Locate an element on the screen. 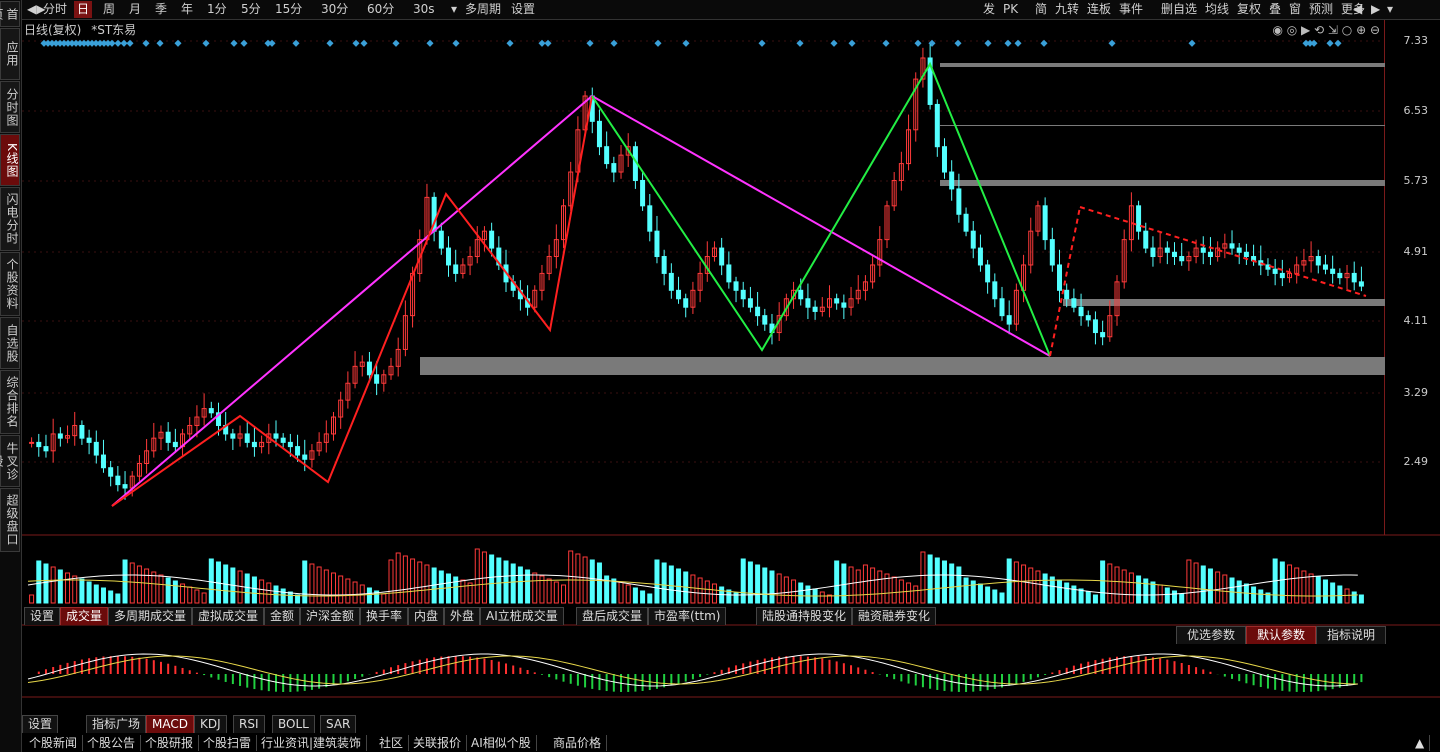 The height and width of the screenshot is (752, 1440). period-tab-2: 周 is located at coordinates (109, 9).